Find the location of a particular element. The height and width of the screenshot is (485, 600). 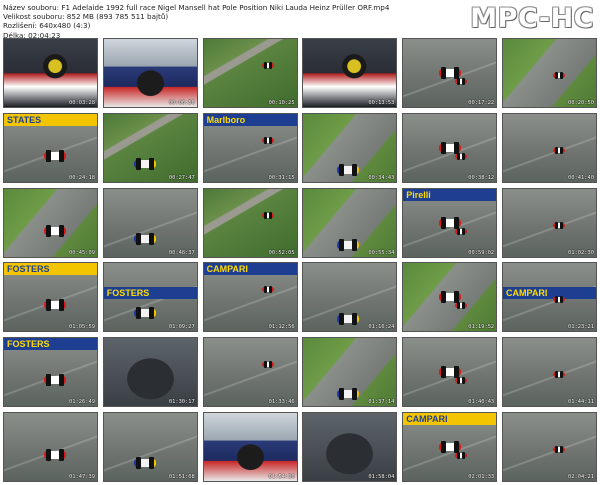

video-thumbnail: 01:47:39 is located at coordinates (50, 446).